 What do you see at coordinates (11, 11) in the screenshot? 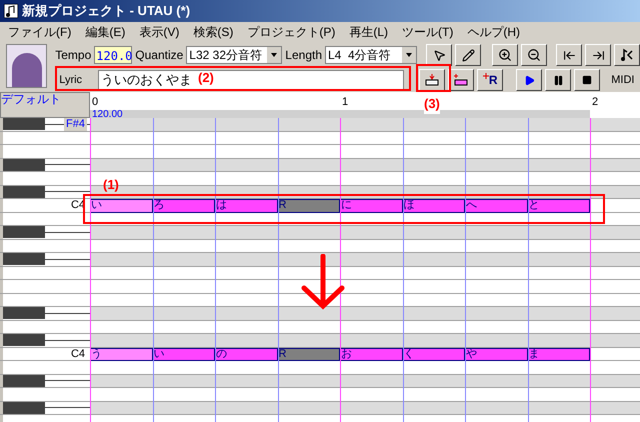
I see `note-icon` at bounding box center [11, 11].